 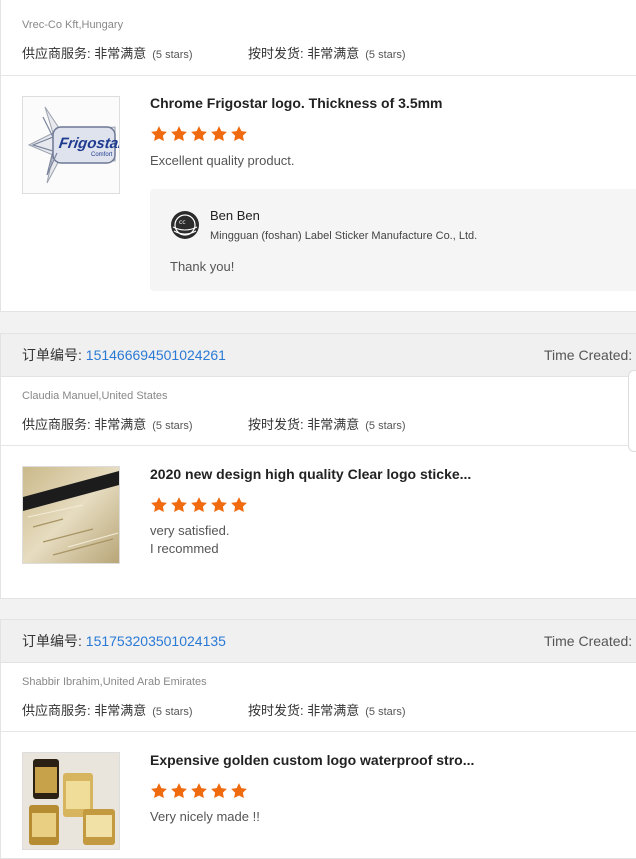 I want to click on order-number-link: 151466694501024261, so click(x=156, y=355).